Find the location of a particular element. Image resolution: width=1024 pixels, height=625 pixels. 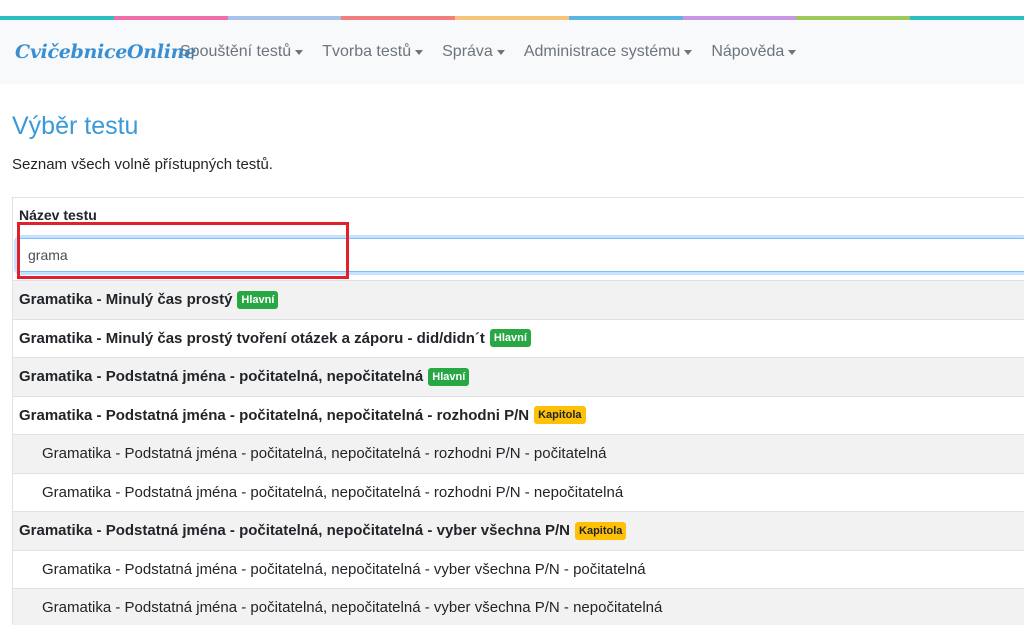

nav-label: Spouštění testů is located at coordinates (236, 51).